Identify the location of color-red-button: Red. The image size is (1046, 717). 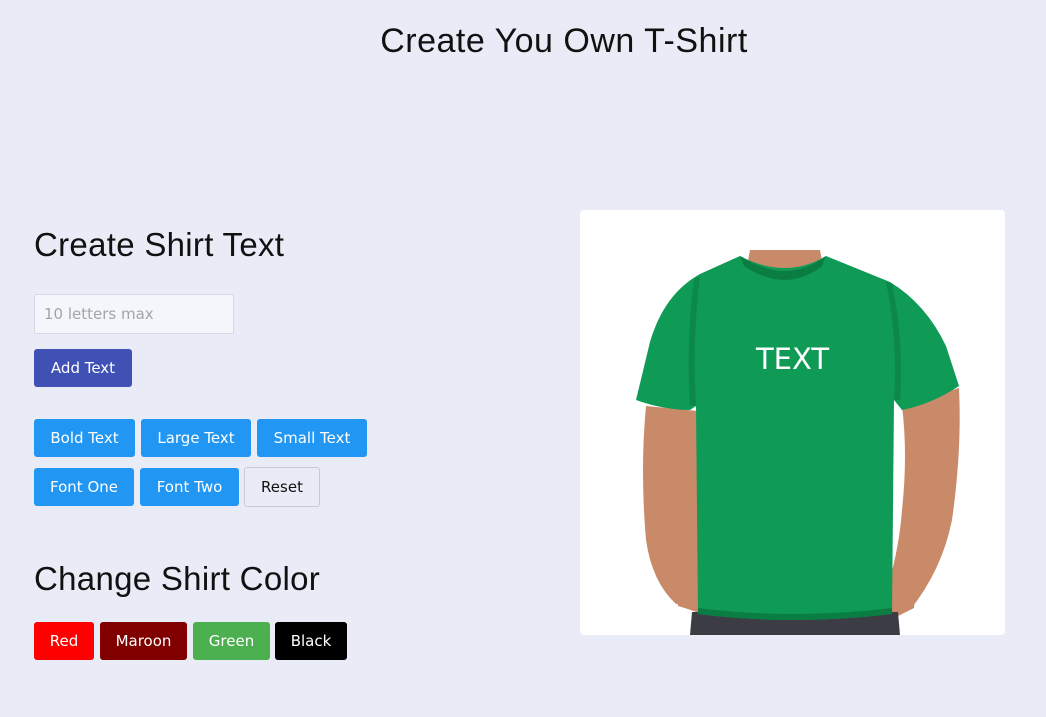
(64, 641).